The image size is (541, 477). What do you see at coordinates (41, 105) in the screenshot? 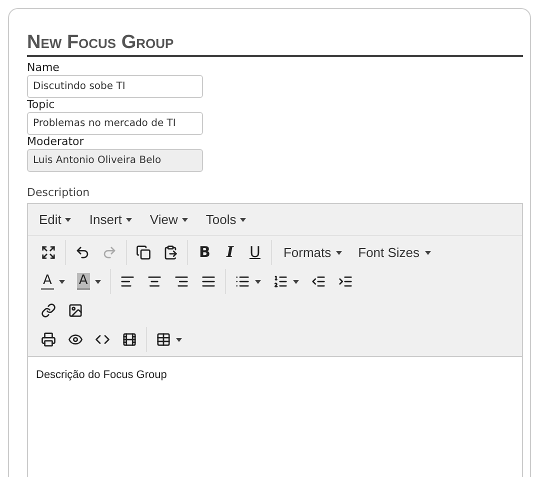
I see `field-label: Topic` at bounding box center [41, 105].